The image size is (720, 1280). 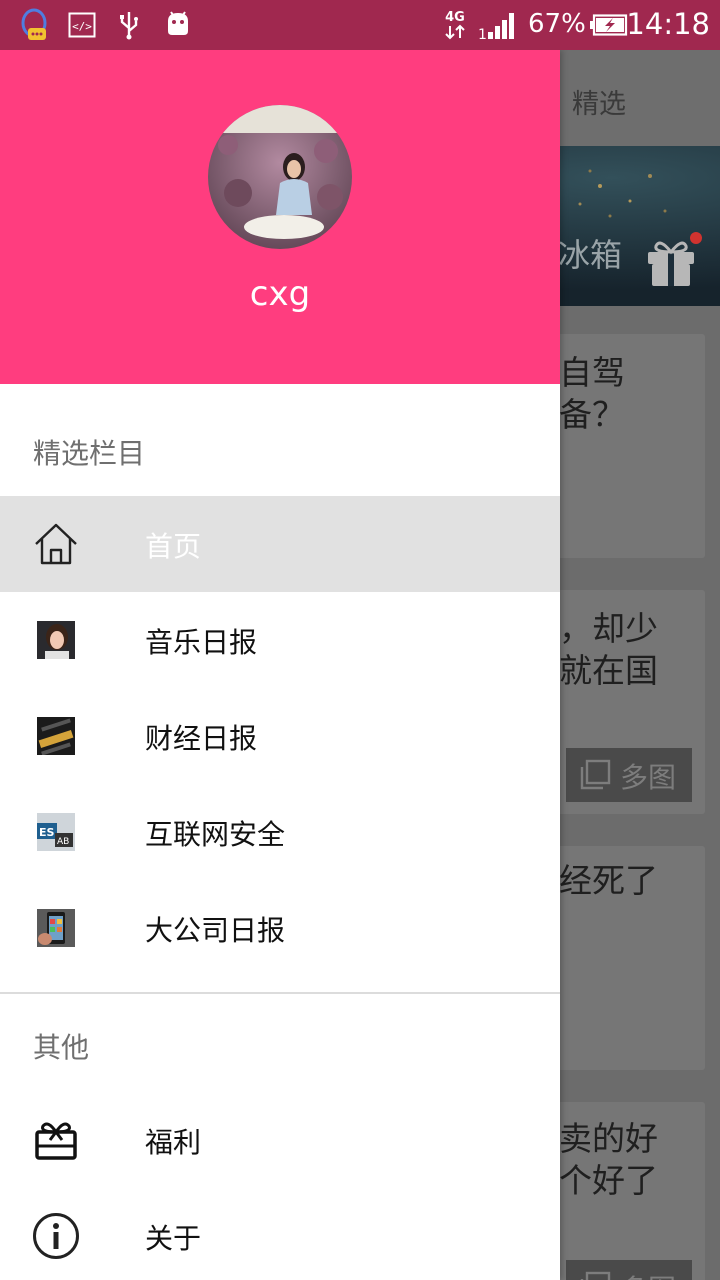 What do you see at coordinates (129, 27) in the screenshot?
I see `usb-icon` at bounding box center [129, 27].